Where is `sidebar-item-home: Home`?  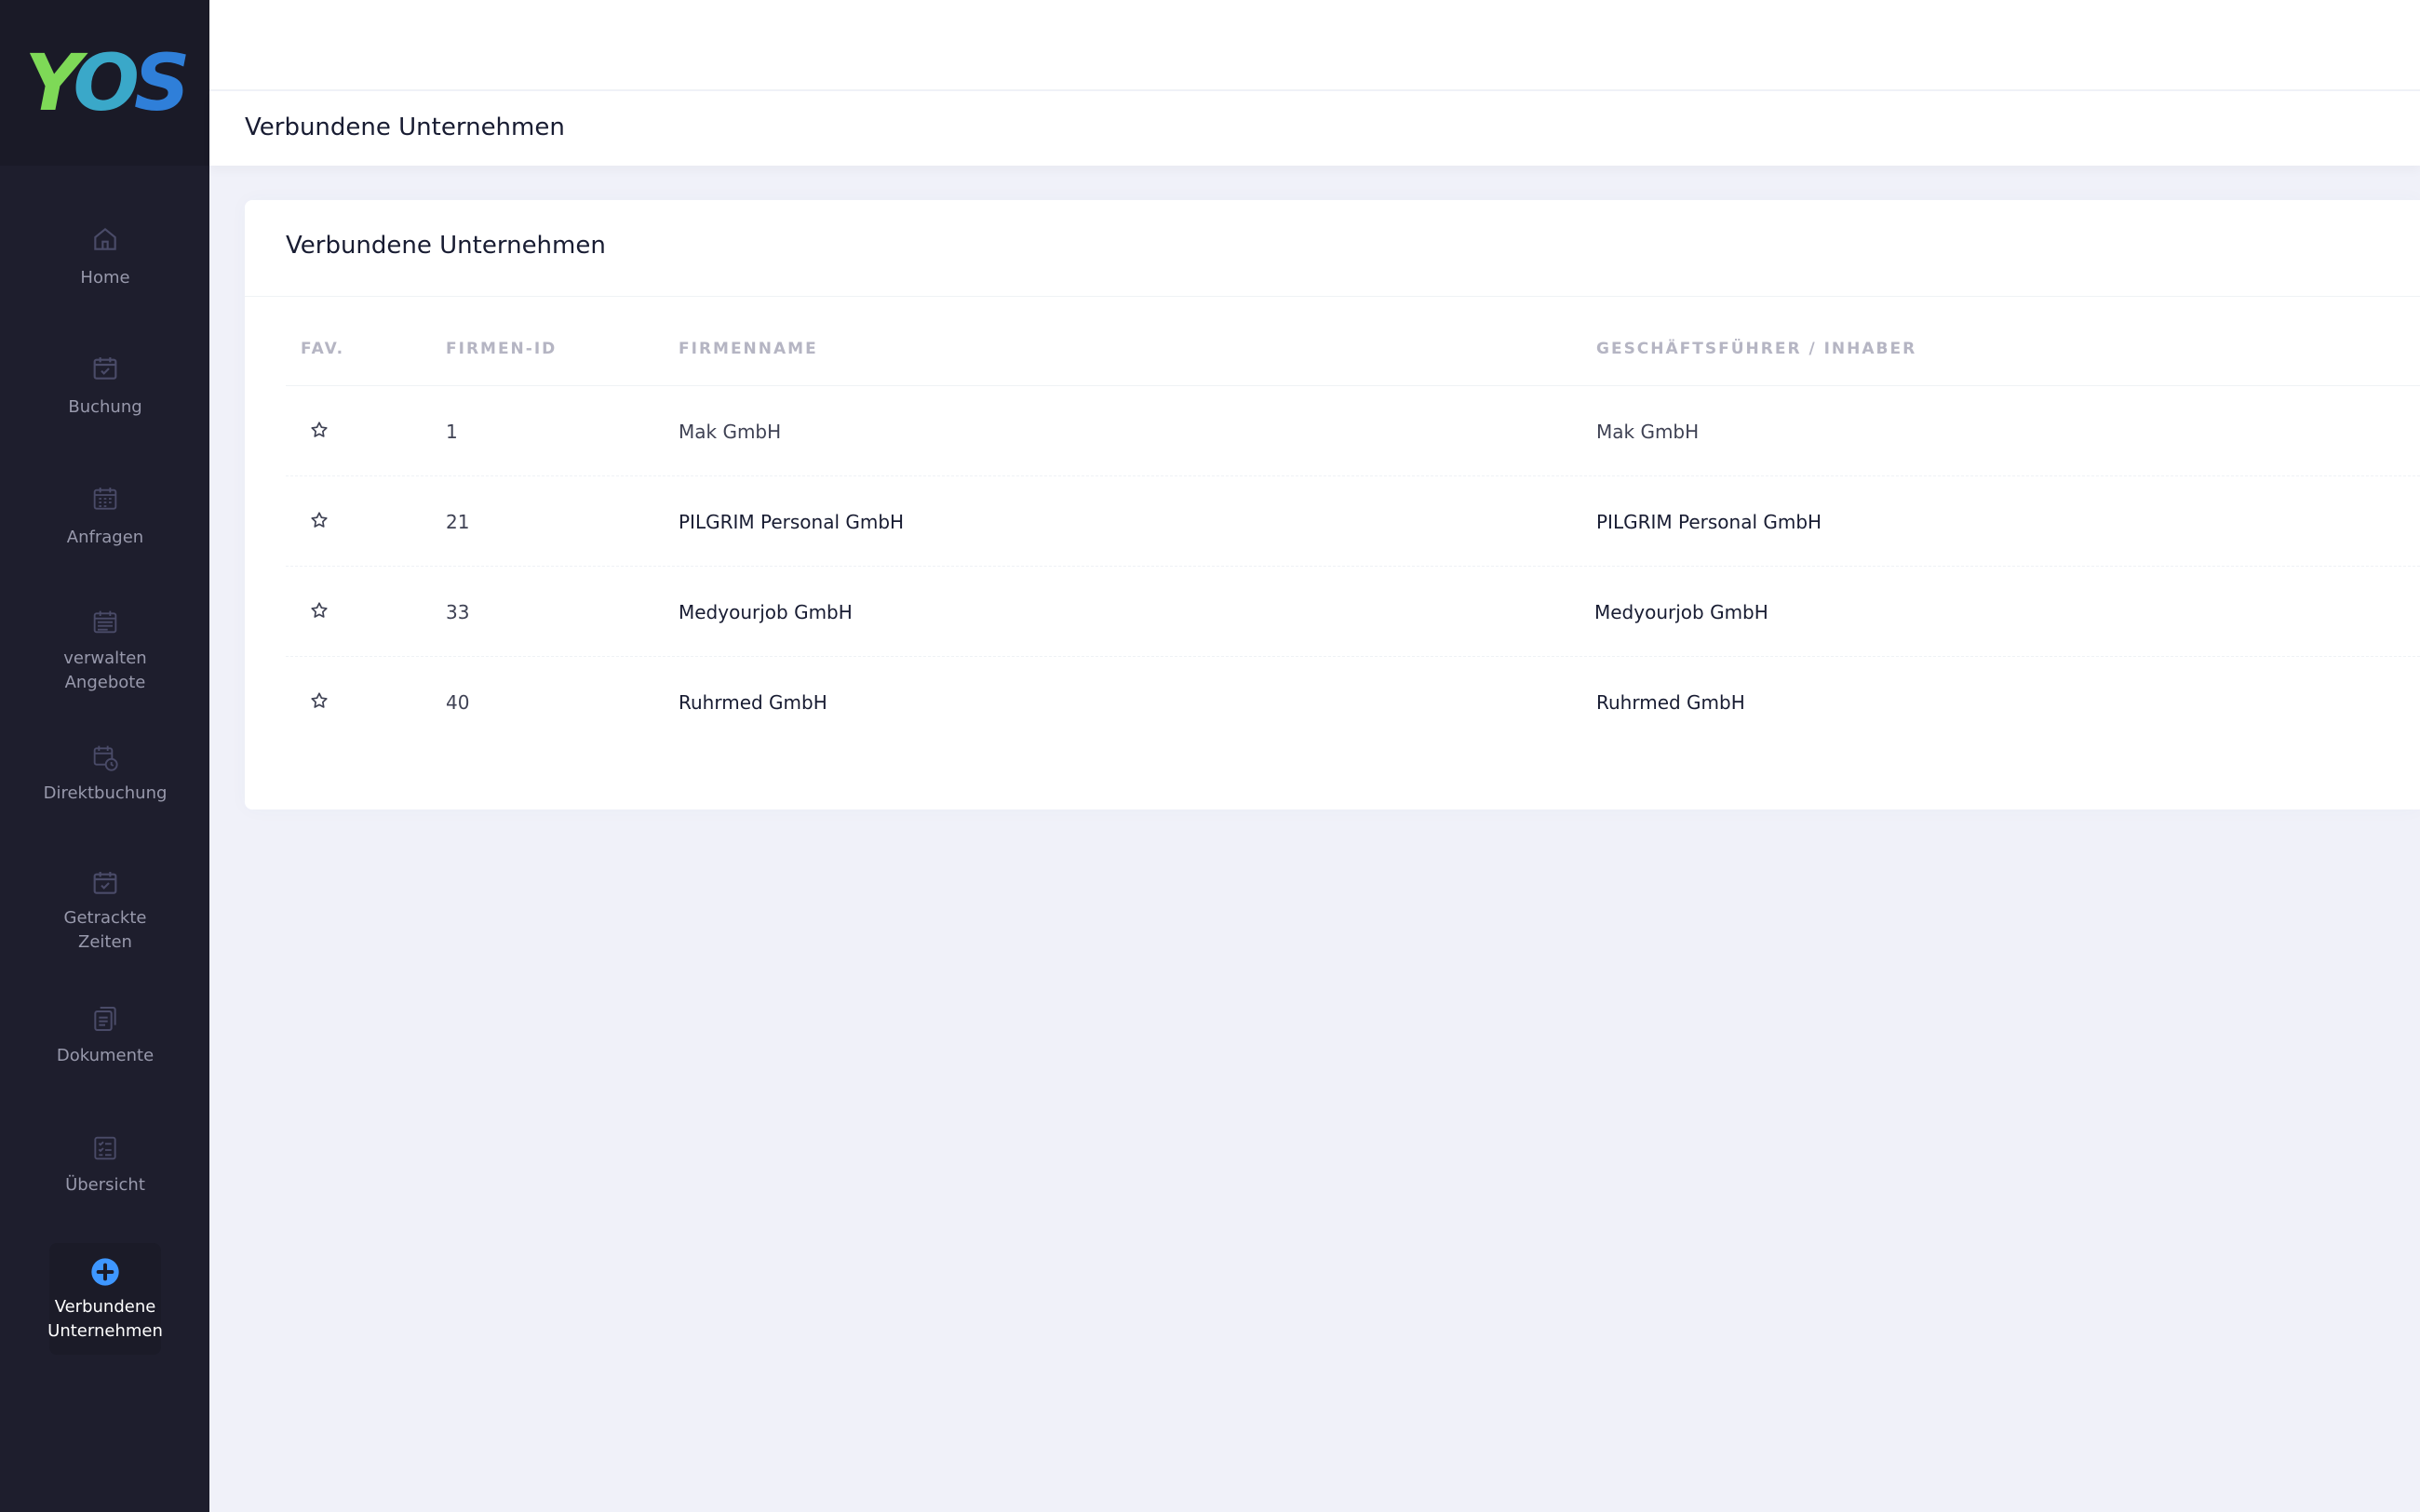
sidebar-item-home: Home is located at coordinates (105, 256).